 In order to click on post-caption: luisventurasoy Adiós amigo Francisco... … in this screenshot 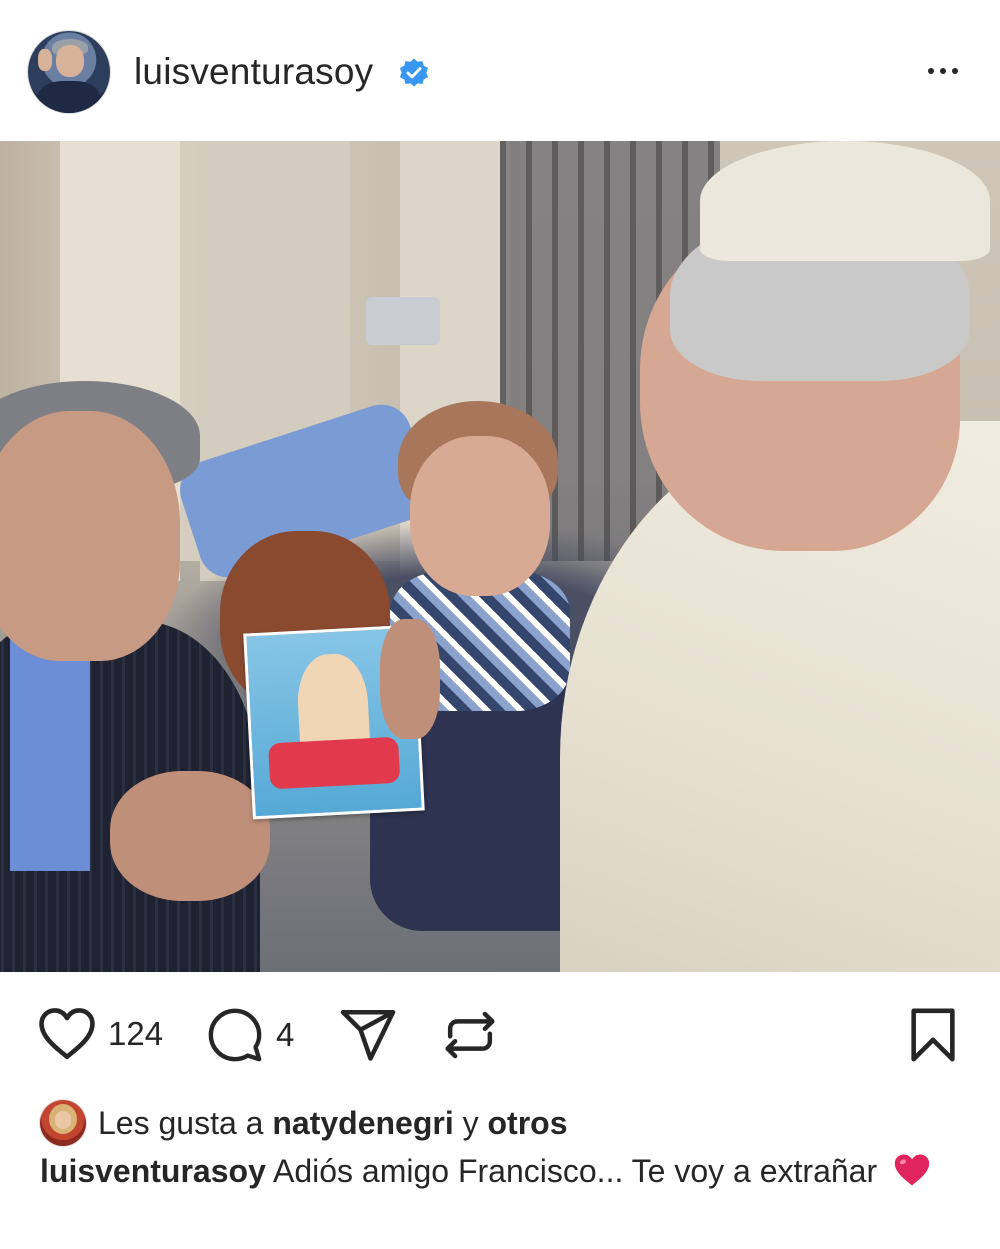, I will do `click(490, 1171)`.